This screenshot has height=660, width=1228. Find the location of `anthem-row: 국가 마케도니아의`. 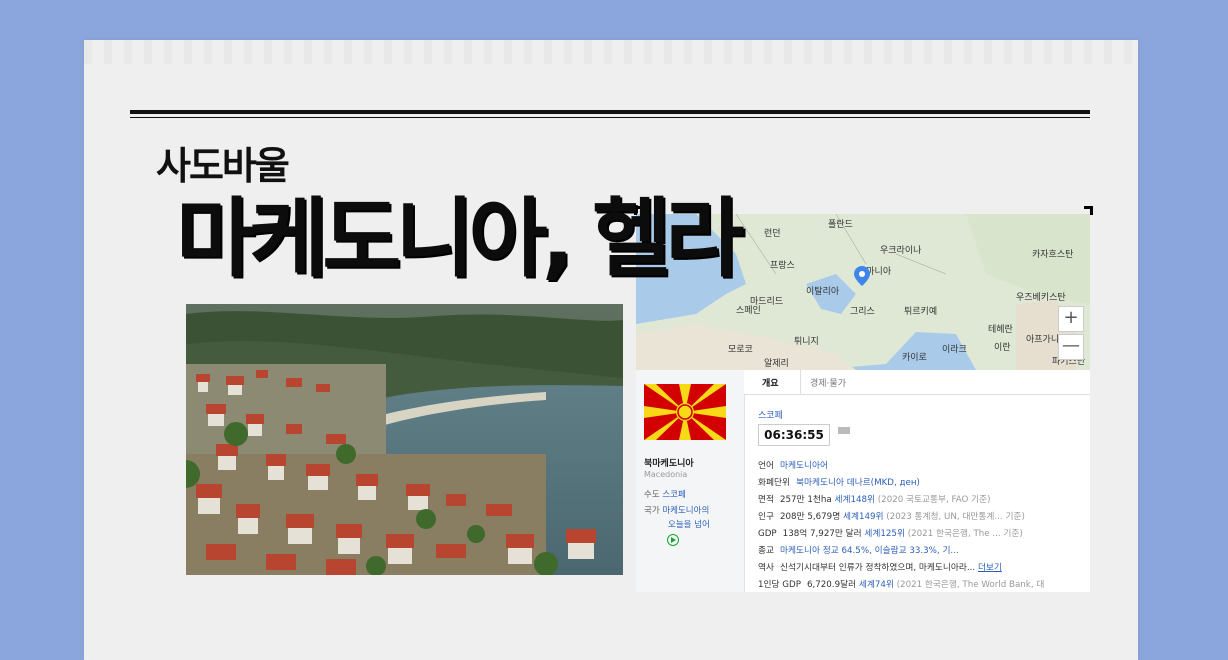

anthem-row: 국가 마케도니아의 is located at coordinates (676, 510).